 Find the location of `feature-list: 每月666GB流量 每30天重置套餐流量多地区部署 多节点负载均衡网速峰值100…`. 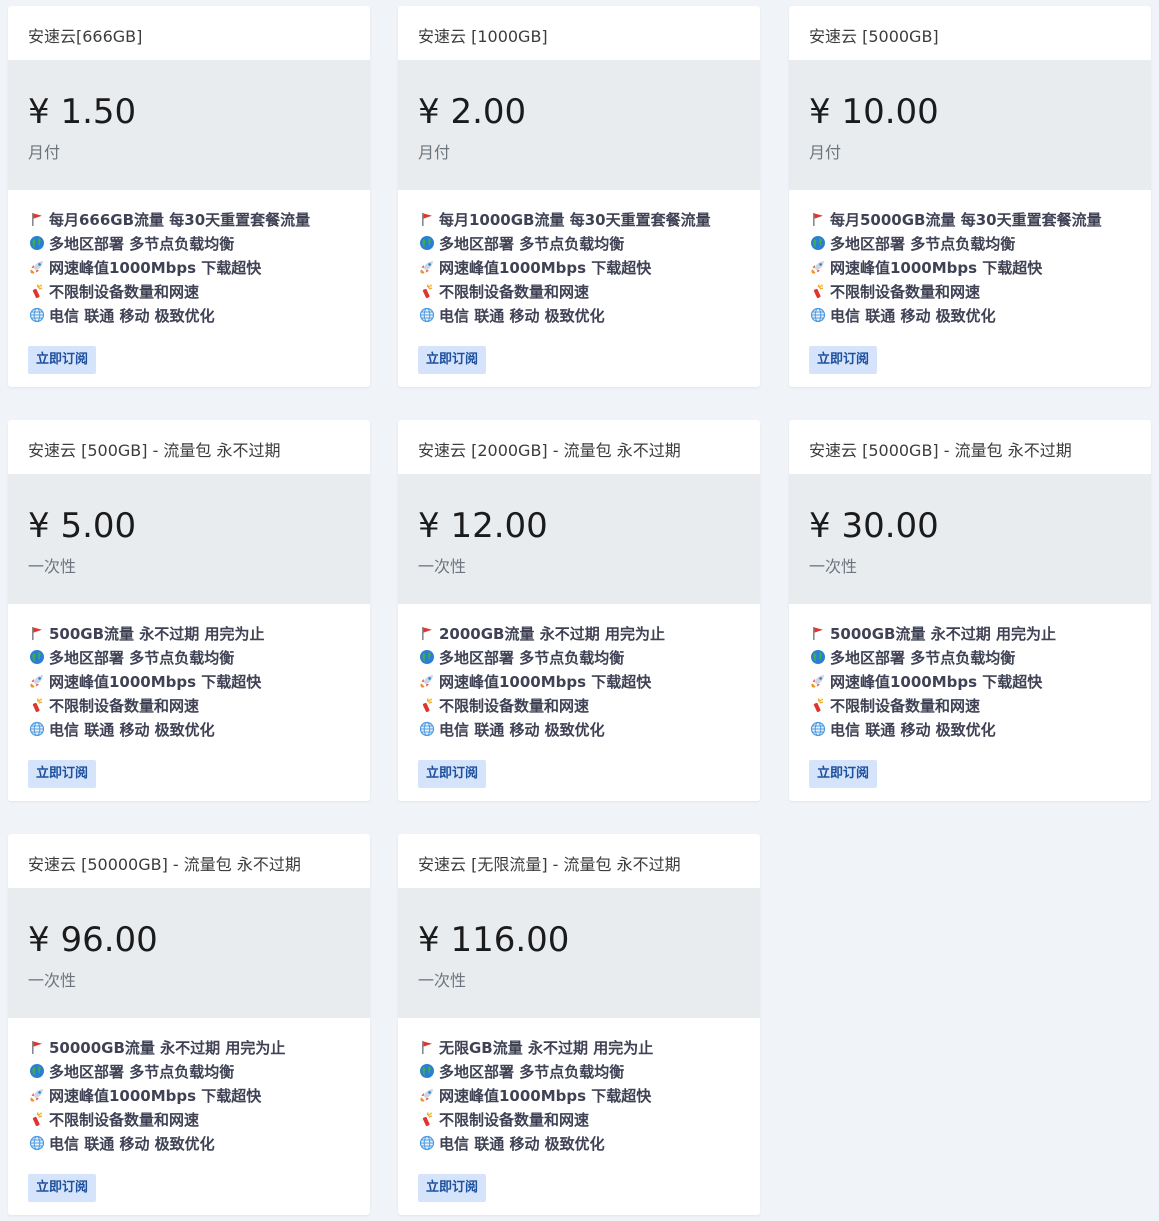

feature-list: 每月666GB流量 每30天重置套餐流量多地区部署 多节点负载均衡网速峰值100… is located at coordinates (189, 258).